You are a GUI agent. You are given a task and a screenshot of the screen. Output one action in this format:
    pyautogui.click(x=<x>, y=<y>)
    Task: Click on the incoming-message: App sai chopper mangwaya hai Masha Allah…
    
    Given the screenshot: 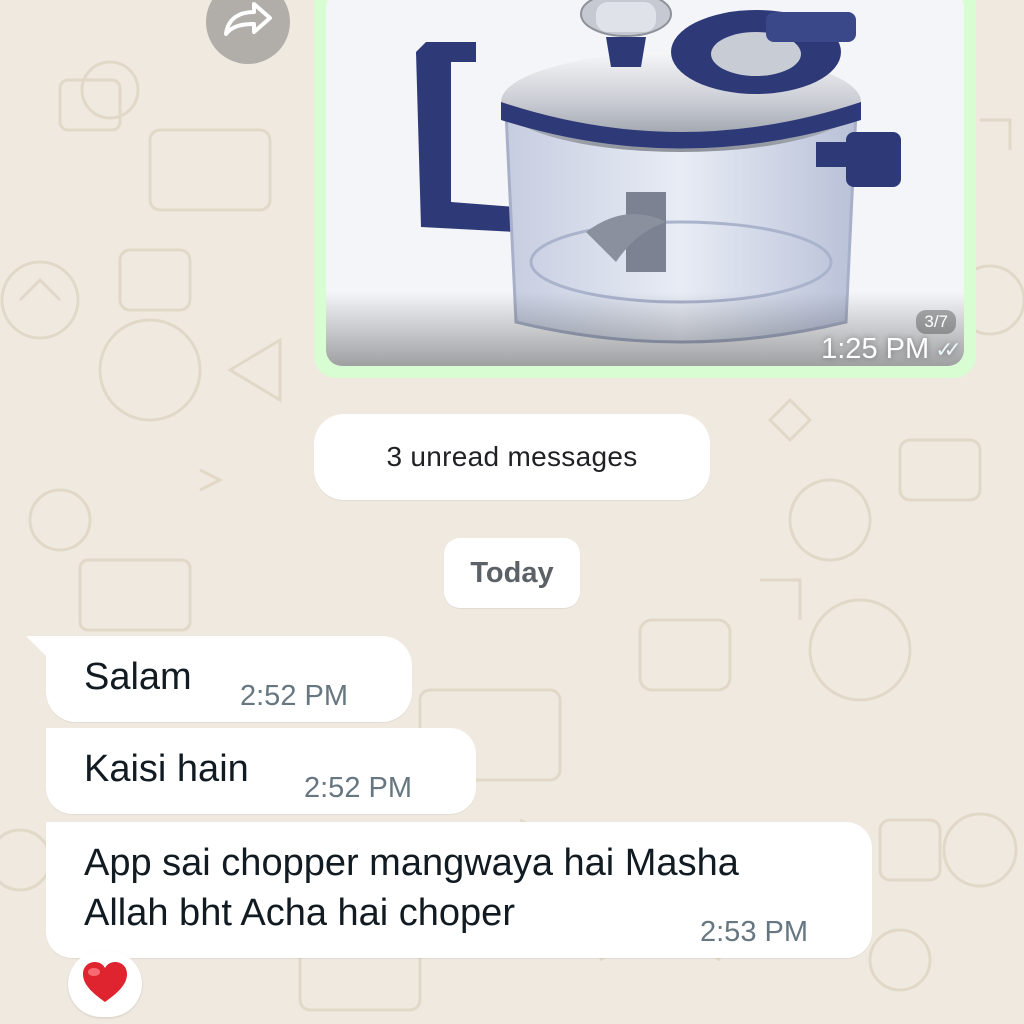 What is the action you would take?
    pyautogui.click(x=459, y=890)
    